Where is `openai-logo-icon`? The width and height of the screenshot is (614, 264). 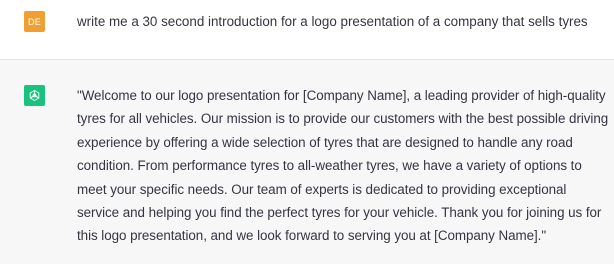
openai-logo-icon is located at coordinates (34, 95).